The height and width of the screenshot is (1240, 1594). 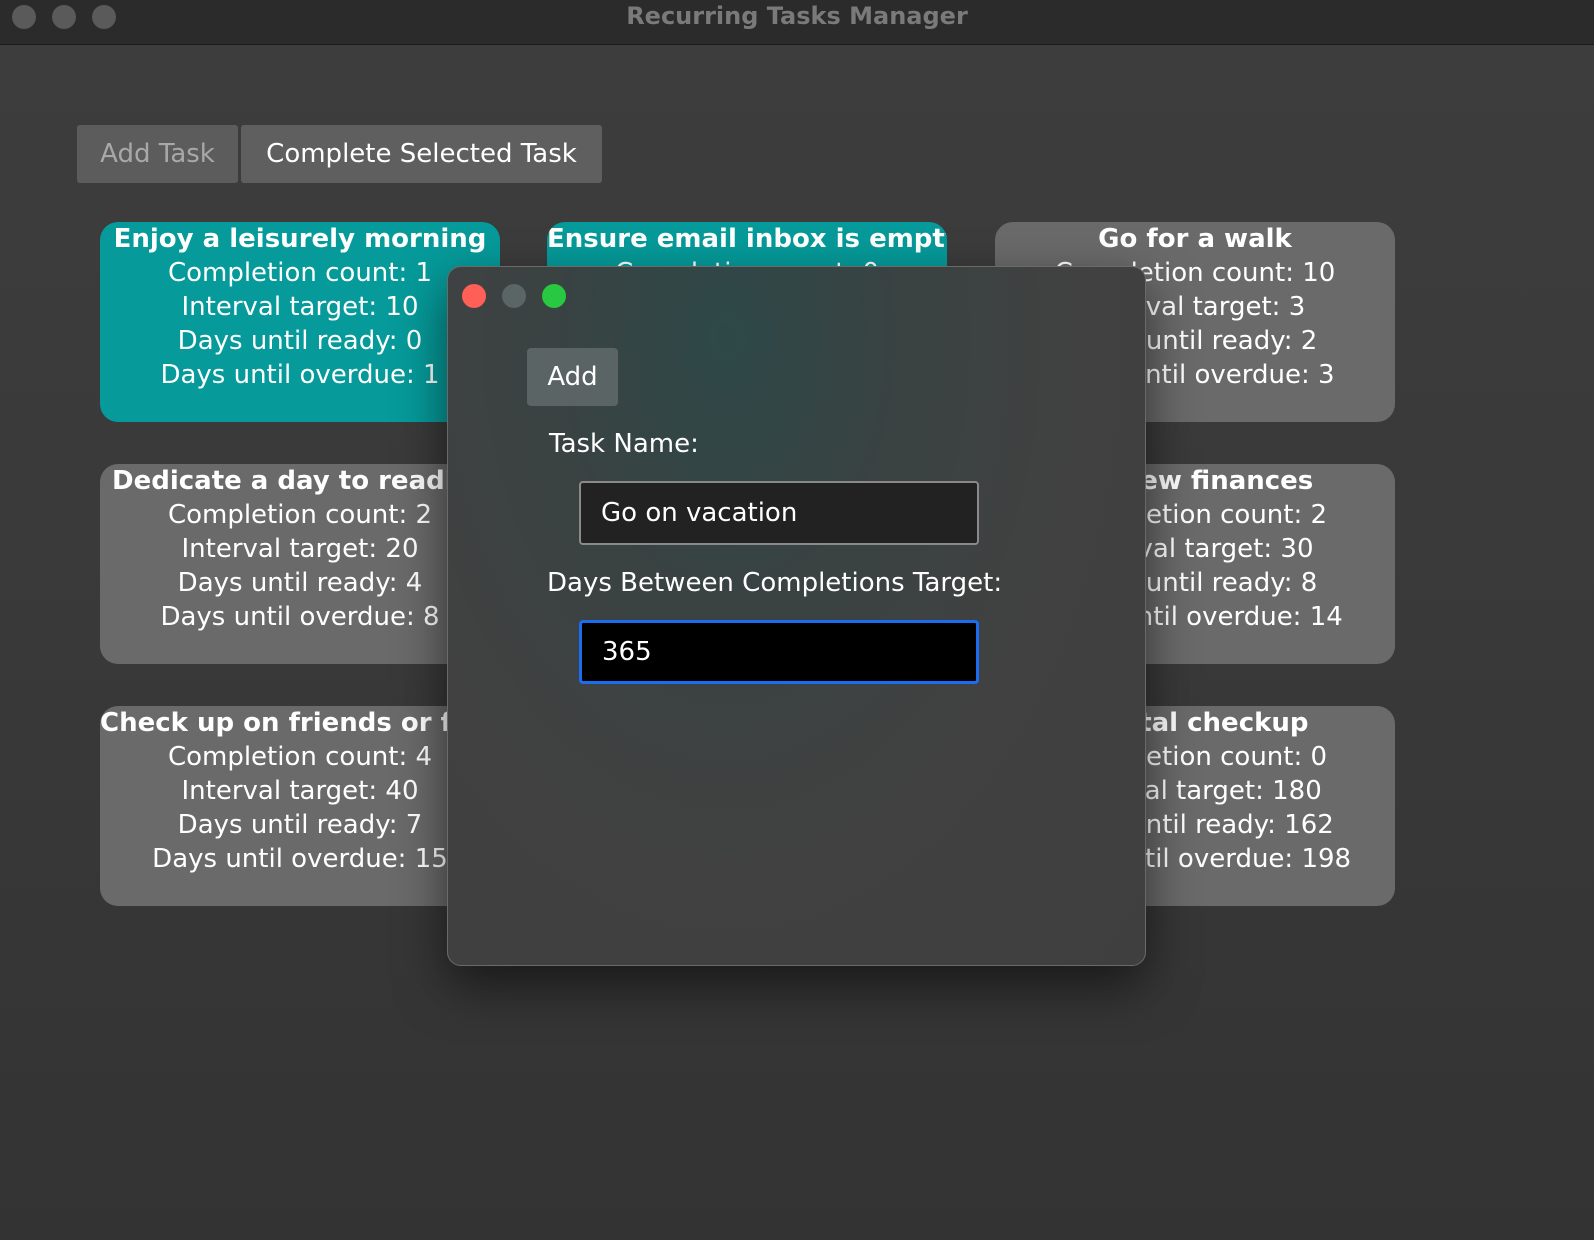 What do you see at coordinates (300, 515) in the screenshot?
I see `completion-count: Completion count: 2` at bounding box center [300, 515].